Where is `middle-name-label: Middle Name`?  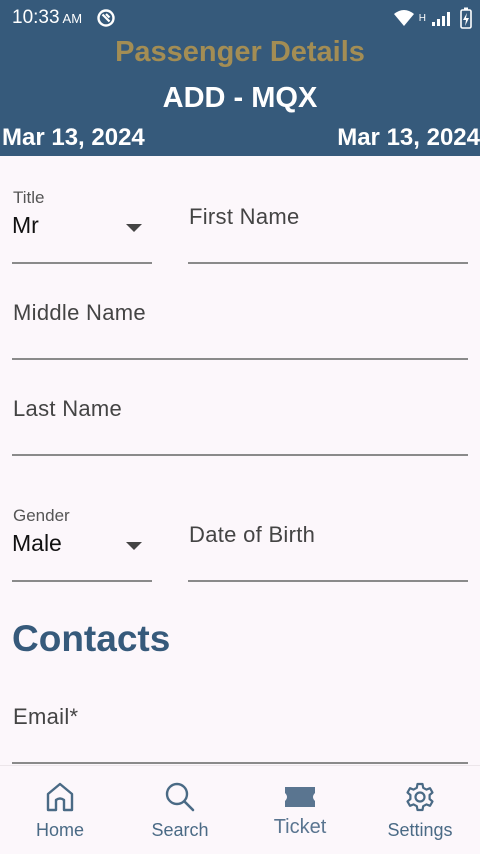
middle-name-label: Middle Name is located at coordinates (79, 312).